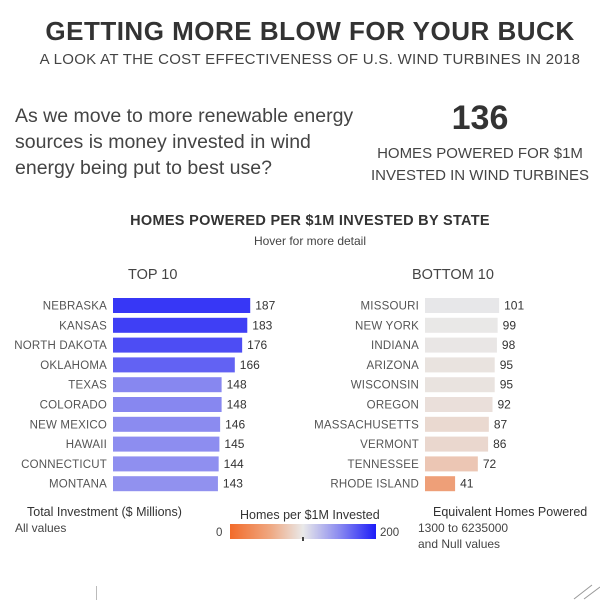 The image size is (600, 600). What do you see at coordinates (237, 405) in the screenshot?
I see `bar-value-top-5: 148` at bounding box center [237, 405].